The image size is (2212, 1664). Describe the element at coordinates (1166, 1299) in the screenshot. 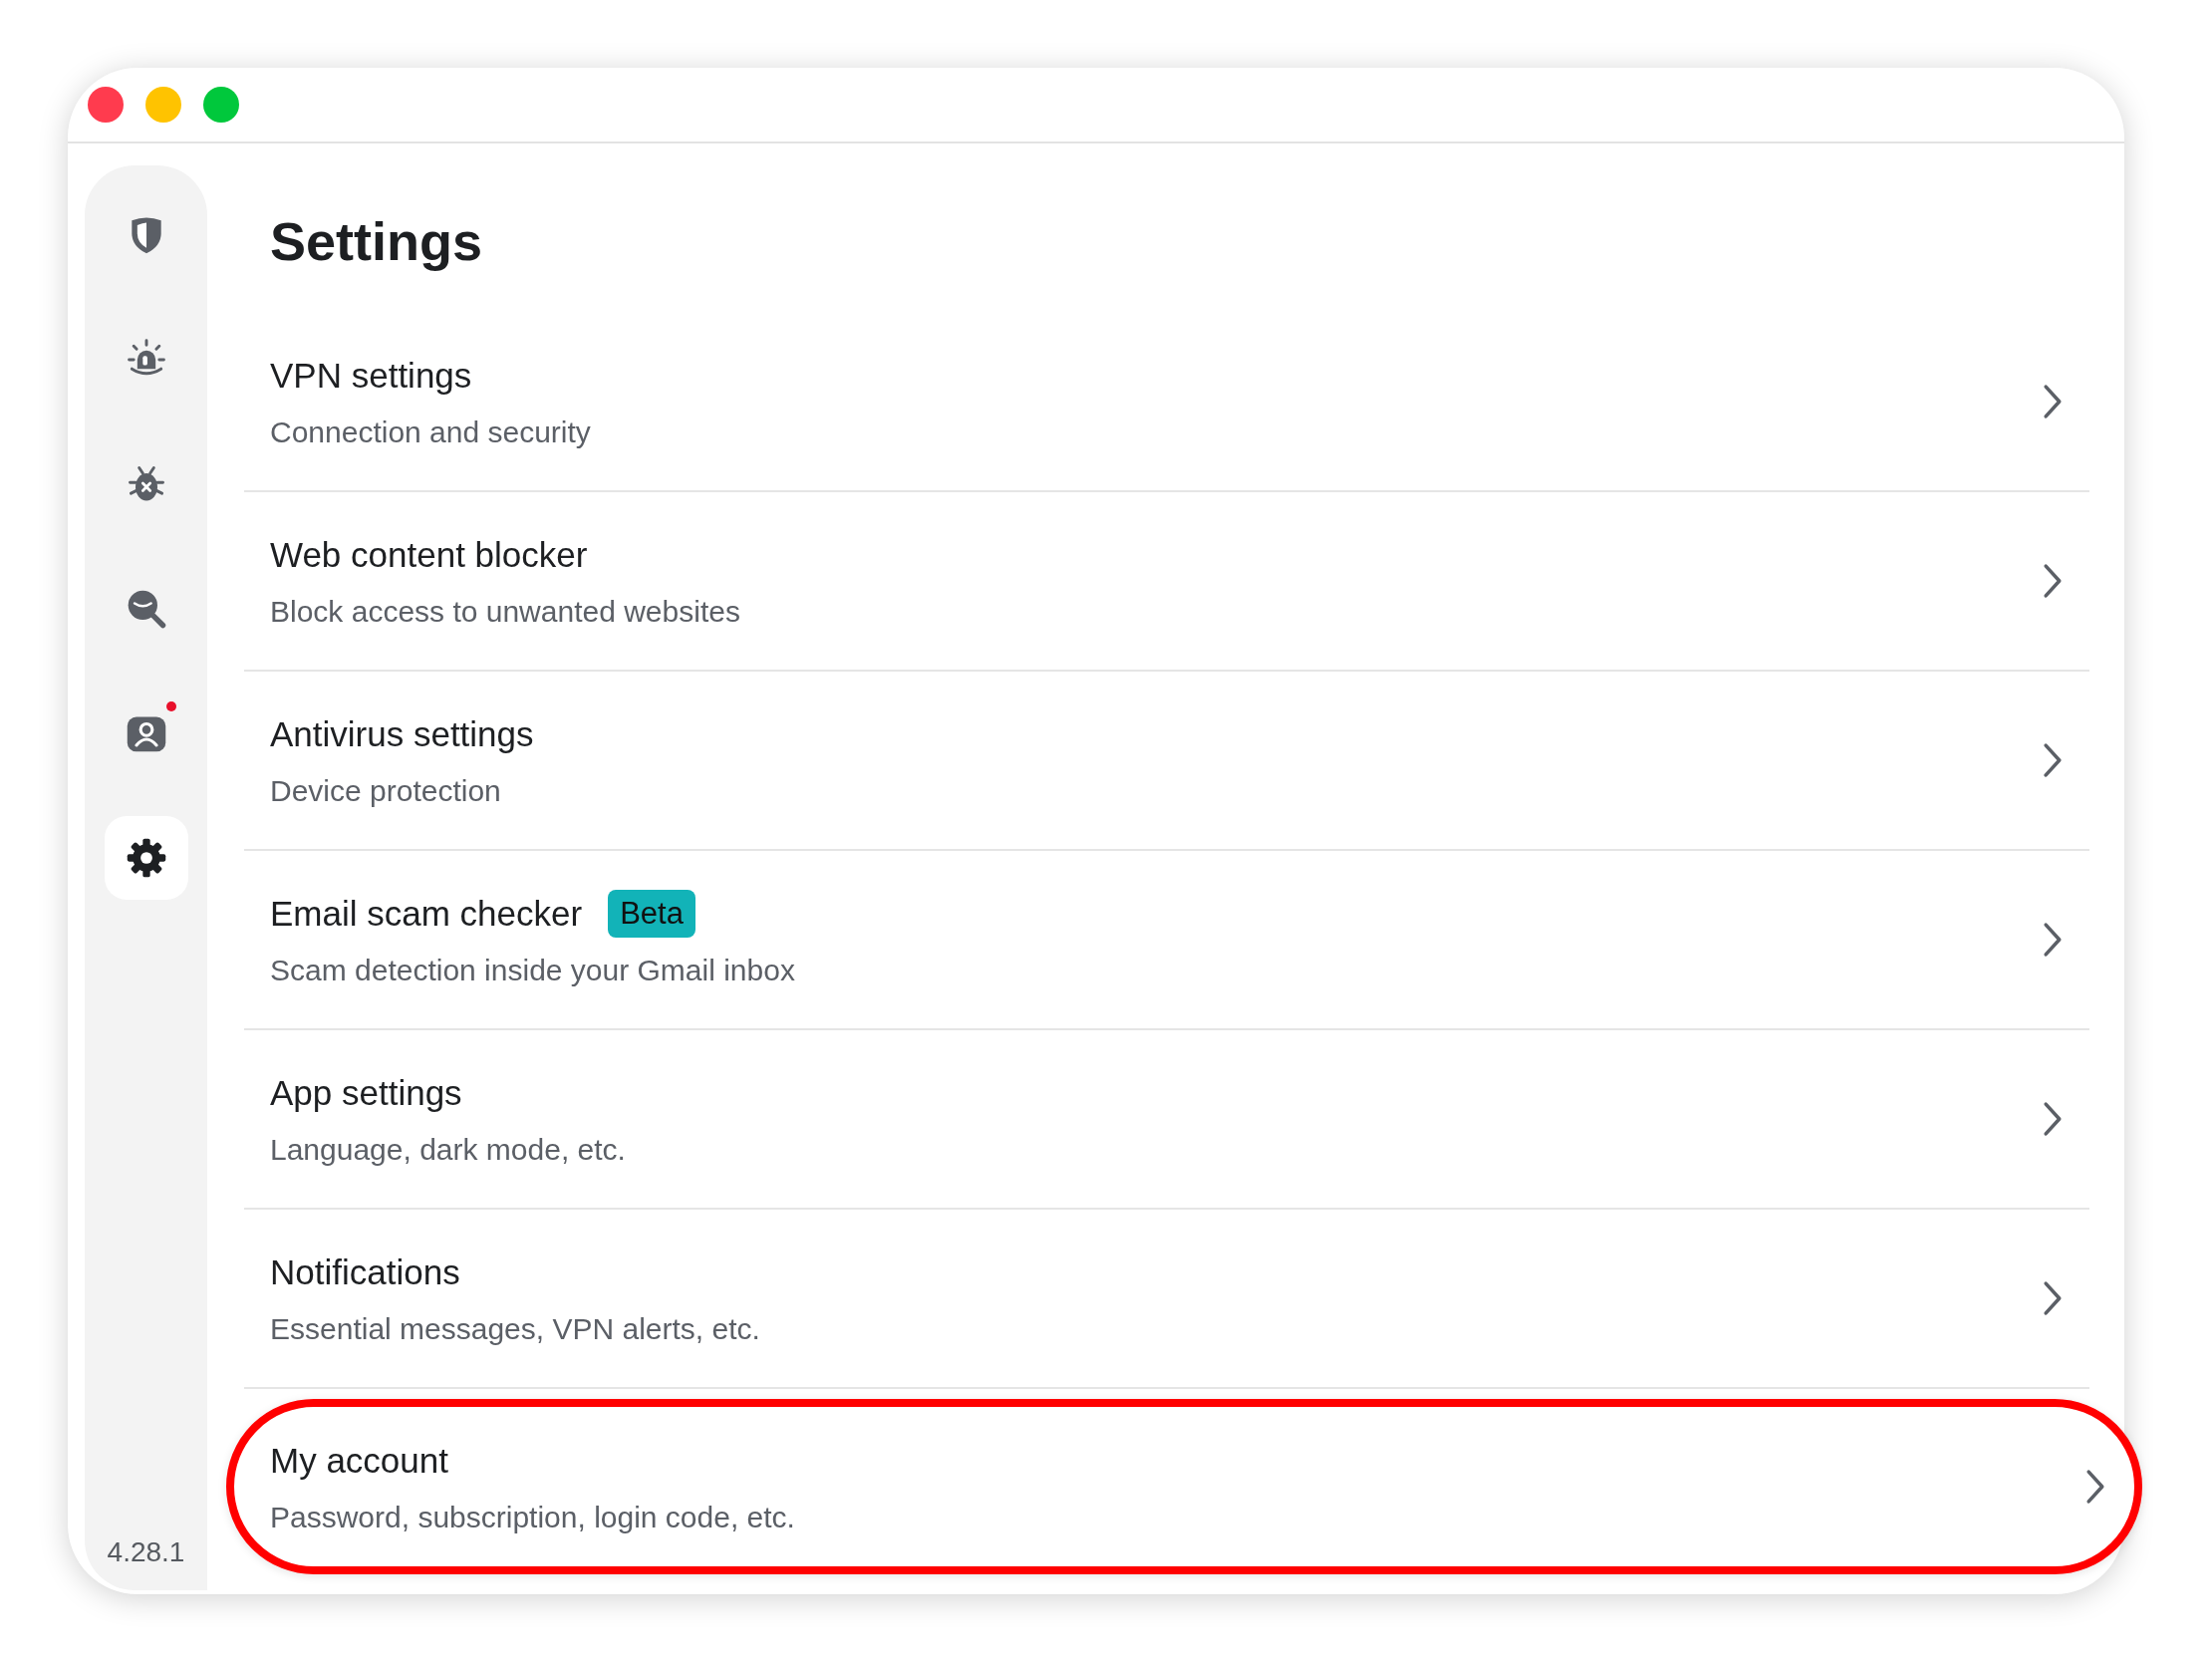

I see `settings-row: Notifications Essential messages, VPN alerts, etc.` at that location.